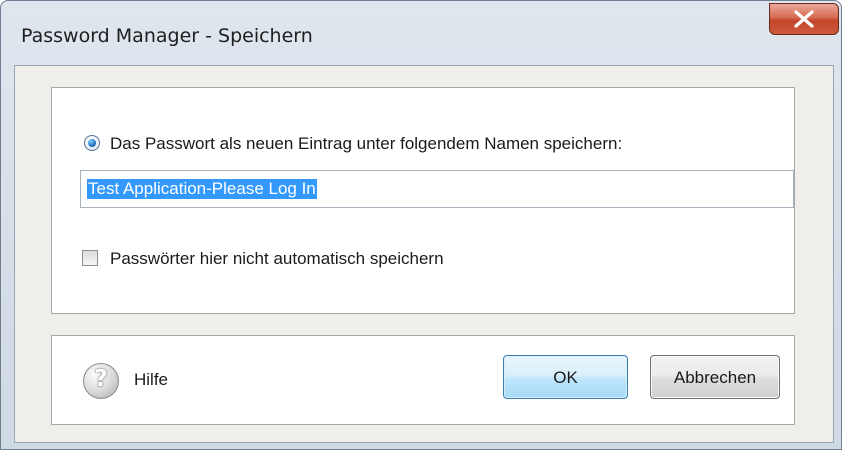 This screenshot has height=450, width=842. I want to click on title-bar: Password Manager - Speichern, so click(421, 33).